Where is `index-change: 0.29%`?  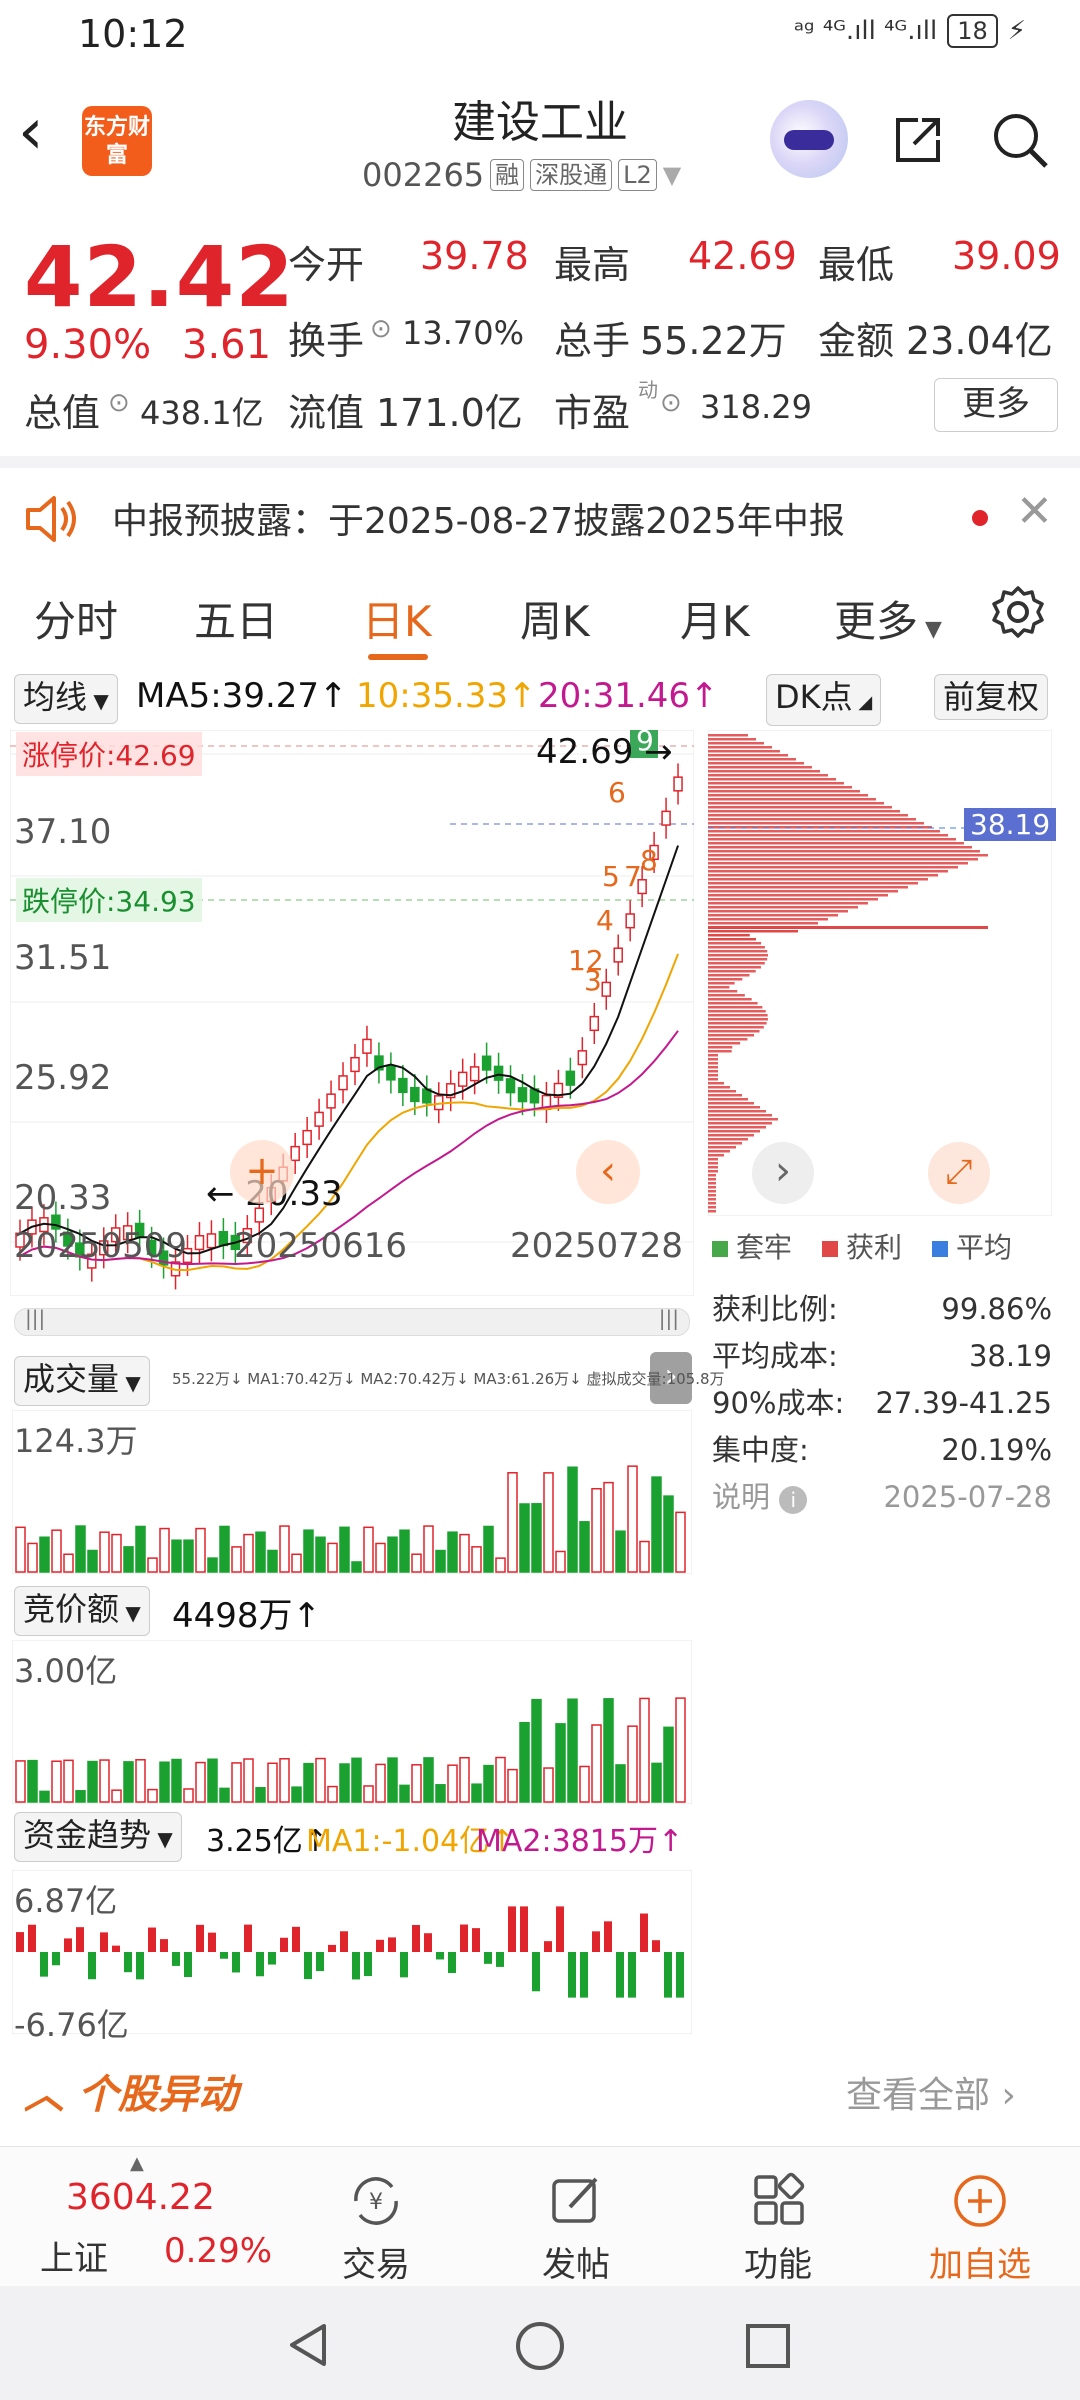 index-change: 0.29% is located at coordinates (218, 2251).